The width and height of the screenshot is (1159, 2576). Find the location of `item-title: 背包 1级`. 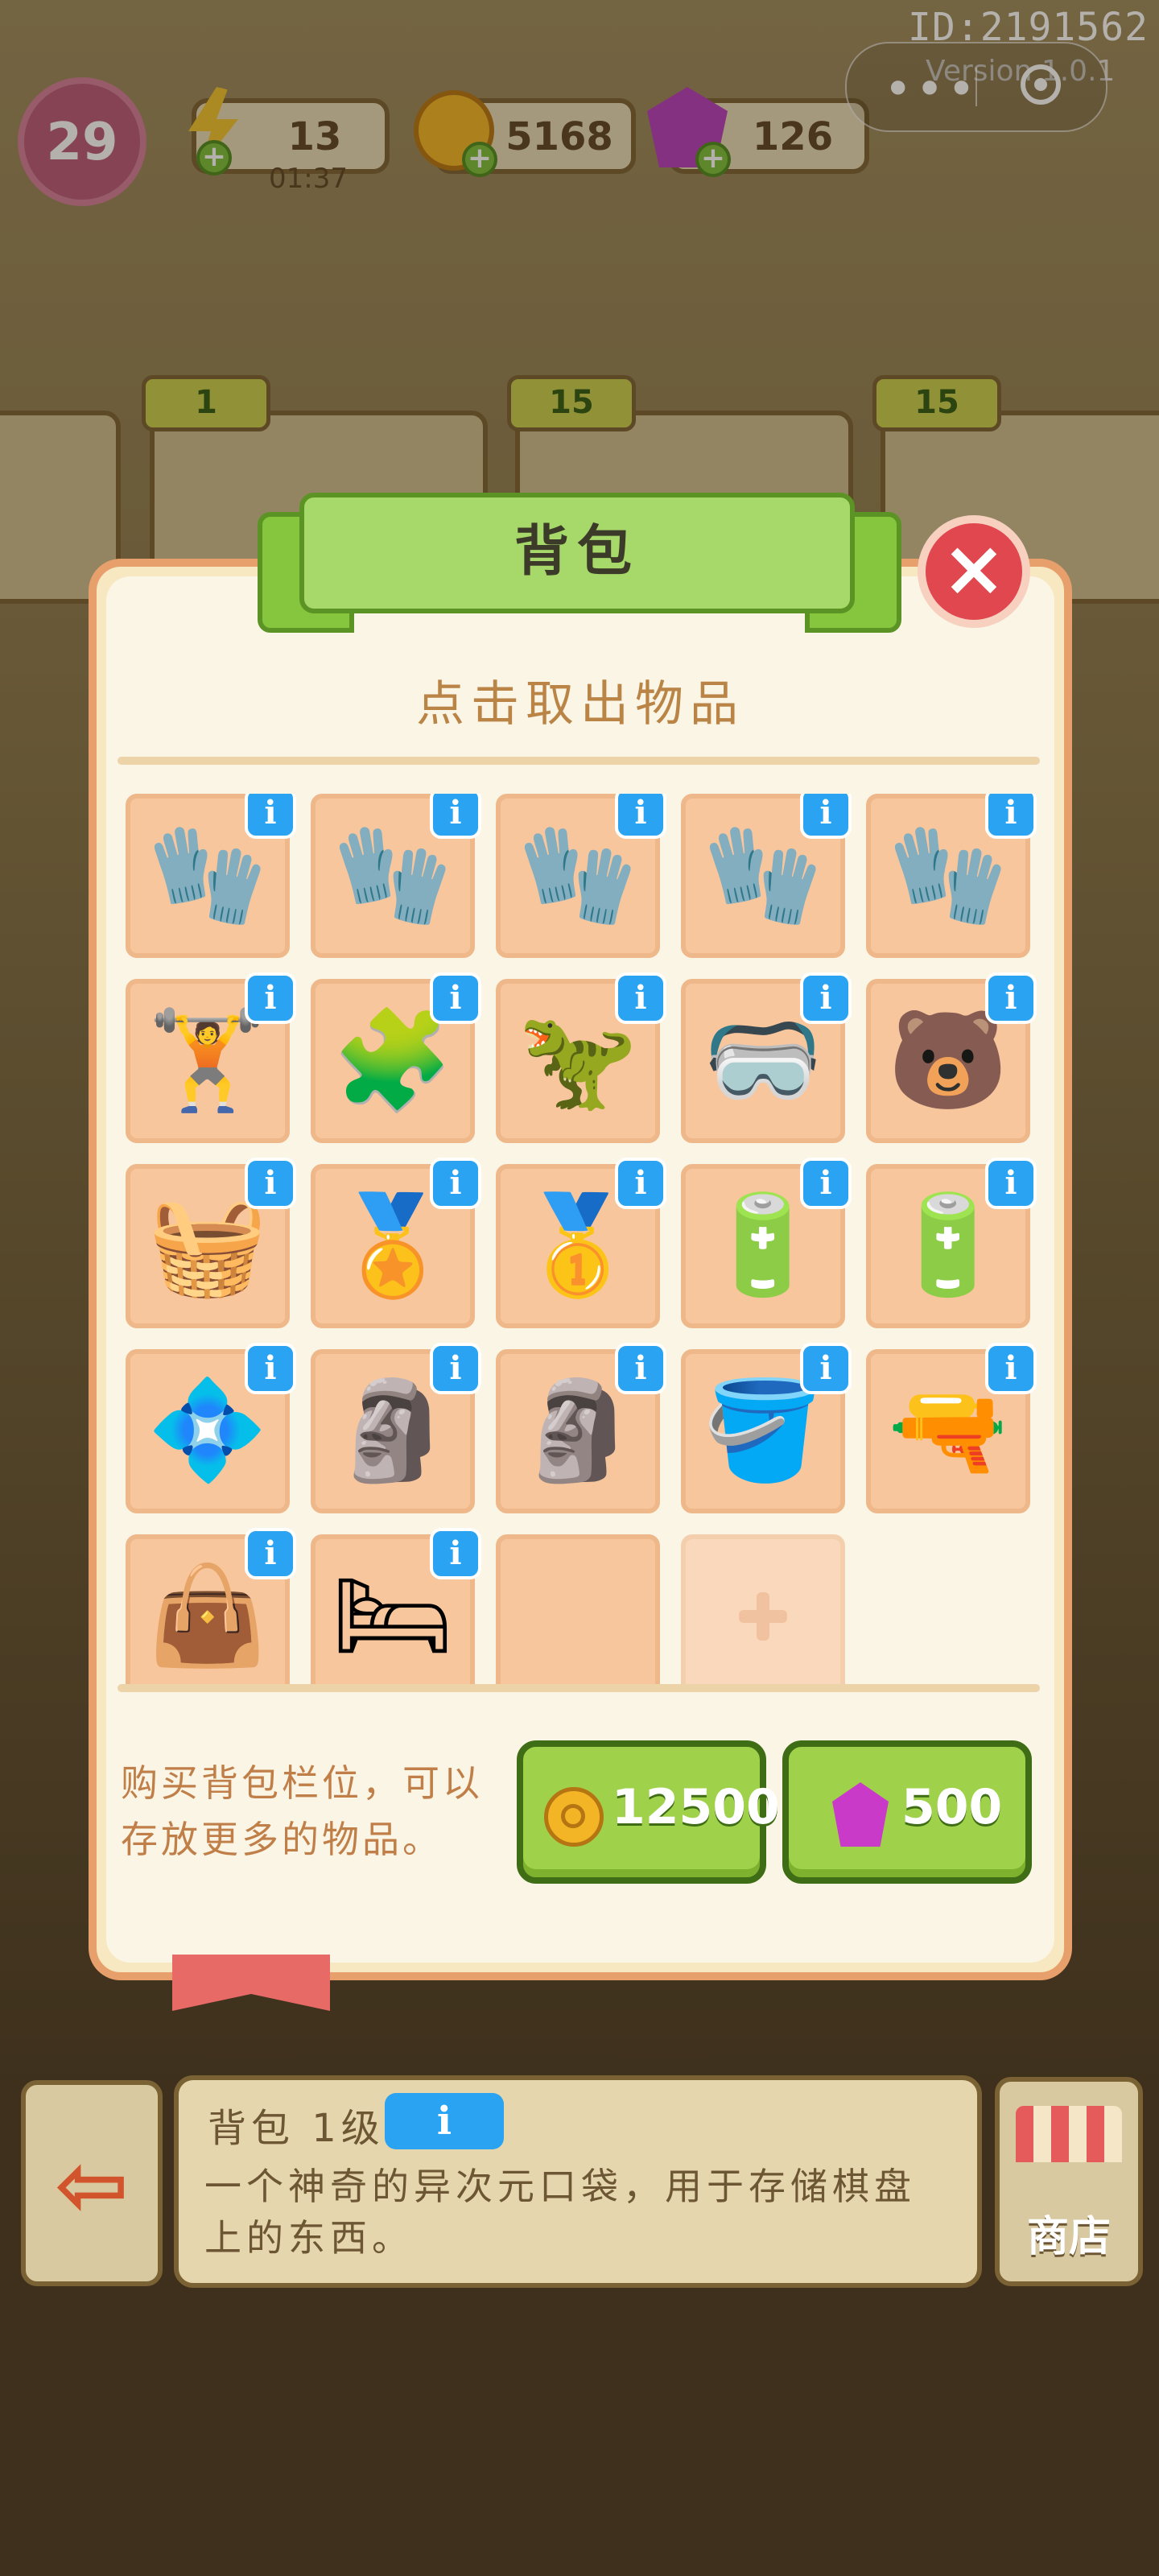

item-title: 背包 1级 is located at coordinates (296, 2128).